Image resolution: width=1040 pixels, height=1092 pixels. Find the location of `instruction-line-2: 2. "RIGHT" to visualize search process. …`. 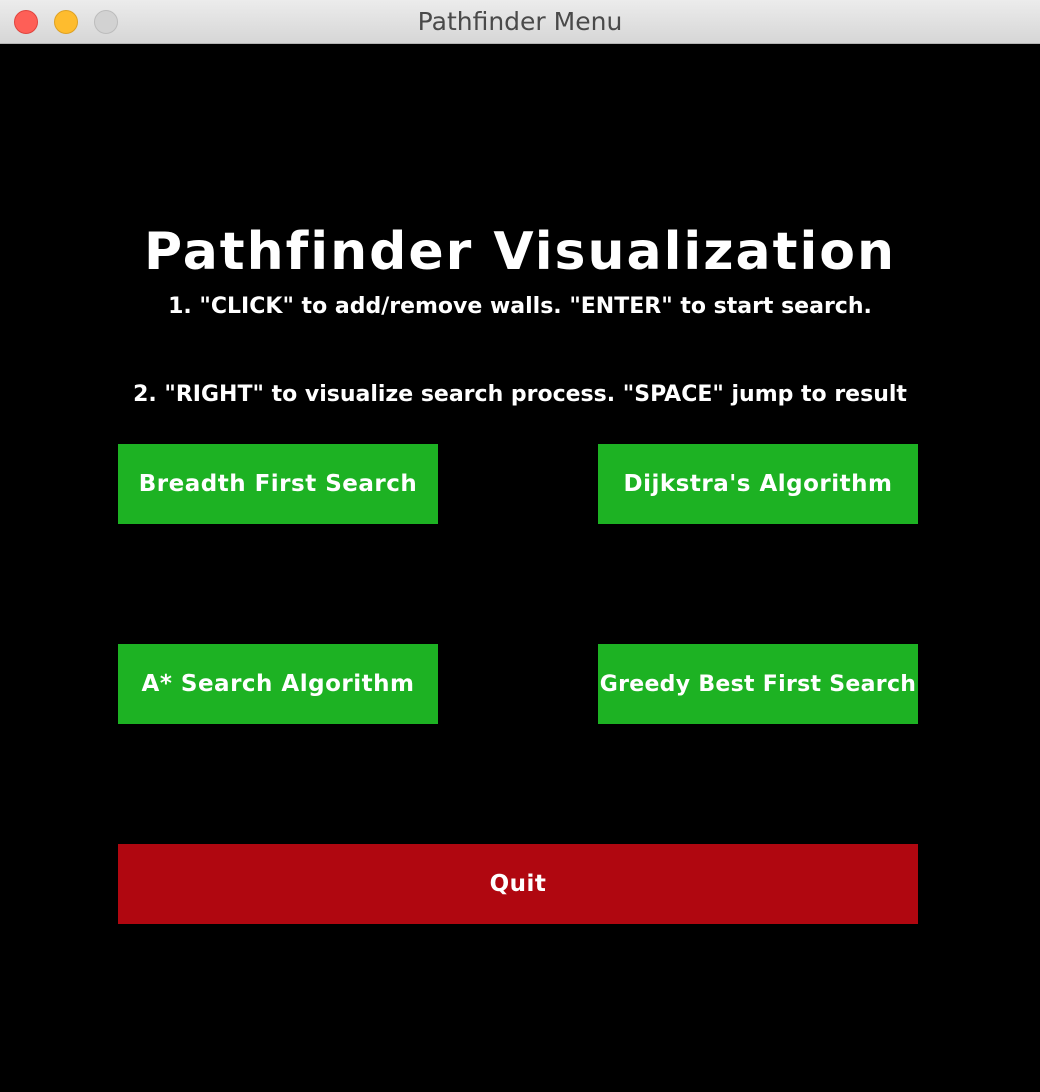

instruction-line-2: 2. "RIGHT" to visualize search process. … is located at coordinates (520, 394).